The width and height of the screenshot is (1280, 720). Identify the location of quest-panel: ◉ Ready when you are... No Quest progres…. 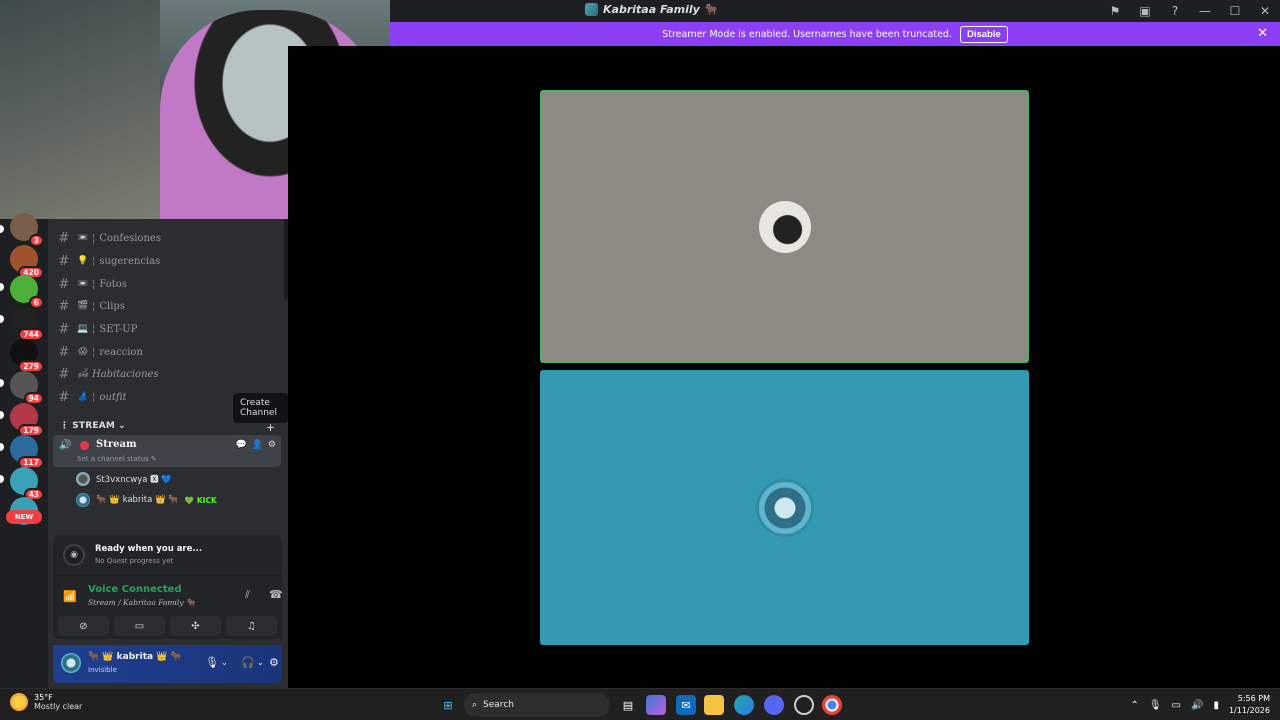
(167, 555).